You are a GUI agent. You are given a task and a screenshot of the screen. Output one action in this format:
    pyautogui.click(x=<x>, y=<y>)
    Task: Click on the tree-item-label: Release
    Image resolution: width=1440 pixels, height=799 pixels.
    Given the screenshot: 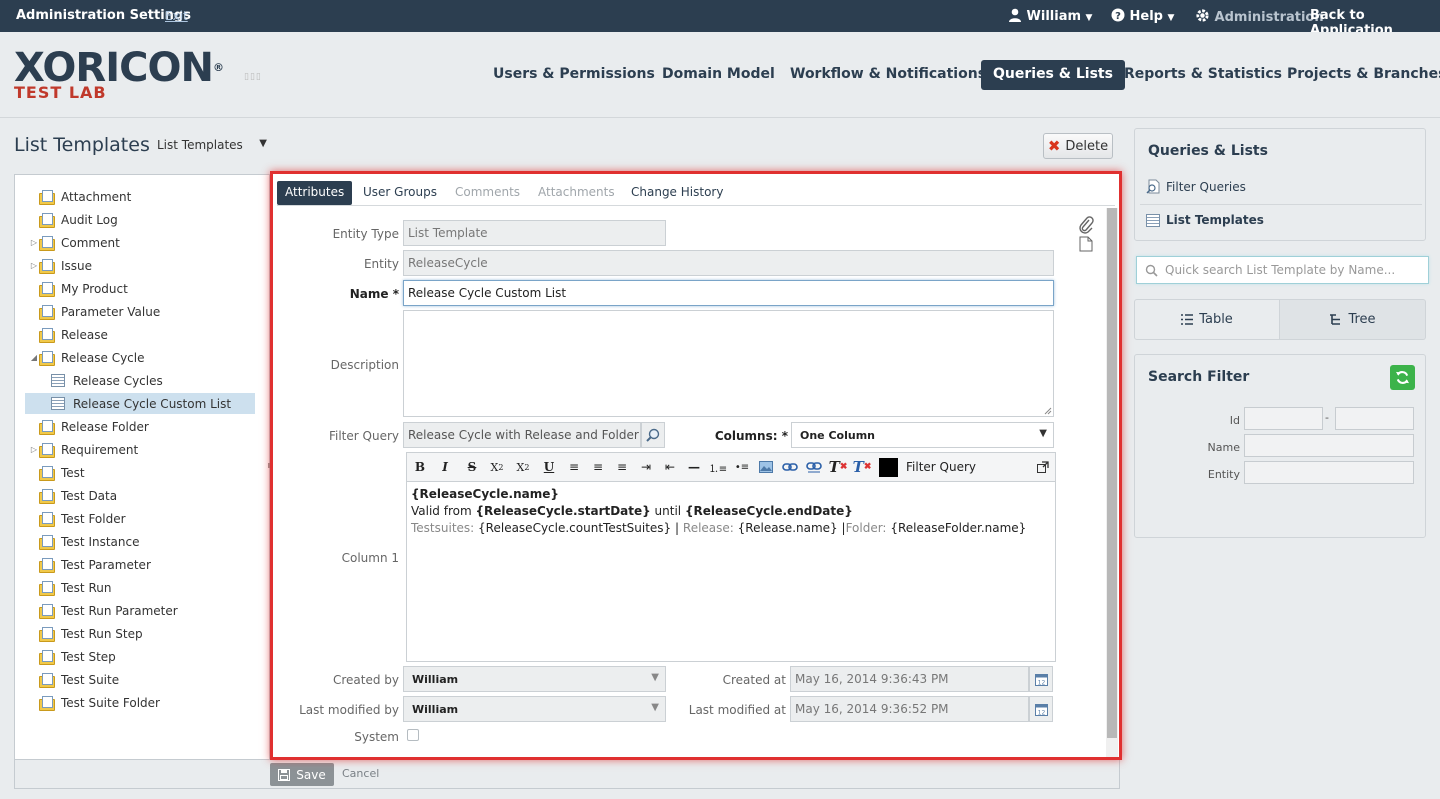 What is the action you would take?
    pyautogui.click(x=84, y=334)
    